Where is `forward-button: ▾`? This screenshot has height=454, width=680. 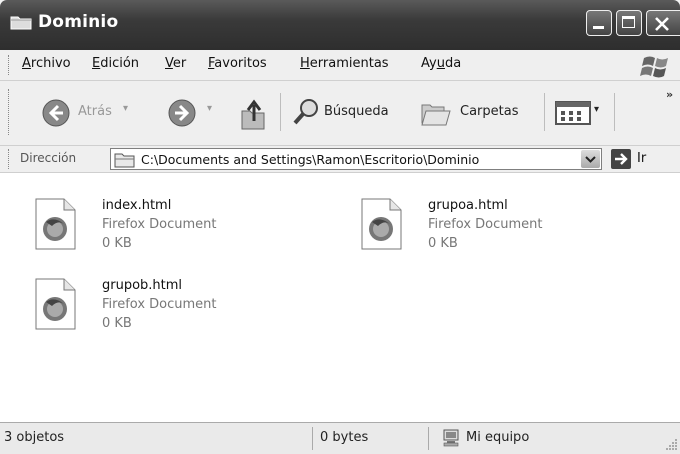 forward-button: ▾ is located at coordinates (195, 112).